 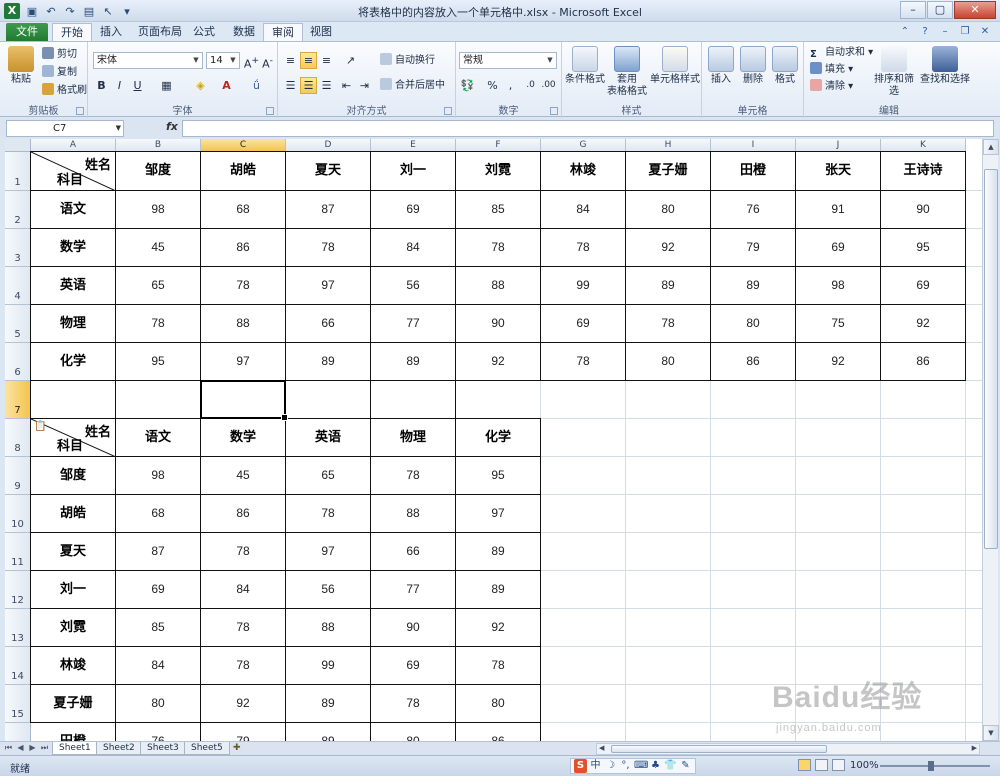 I want to click on align-left-icon: ☰, so click(x=290, y=85).